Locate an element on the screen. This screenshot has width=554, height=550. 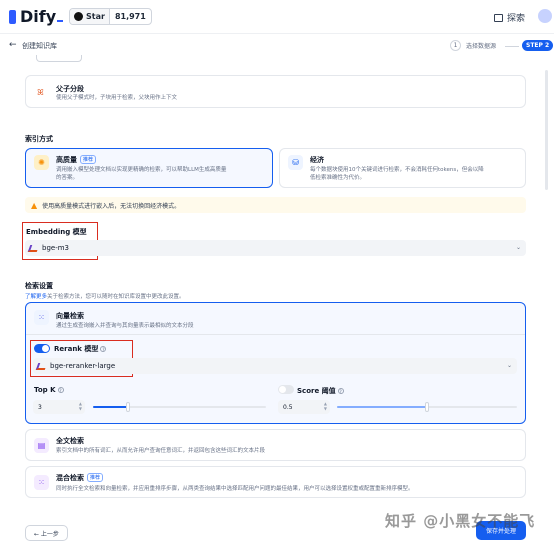
github-star-count: 81,971 is located at coordinates (130, 16).